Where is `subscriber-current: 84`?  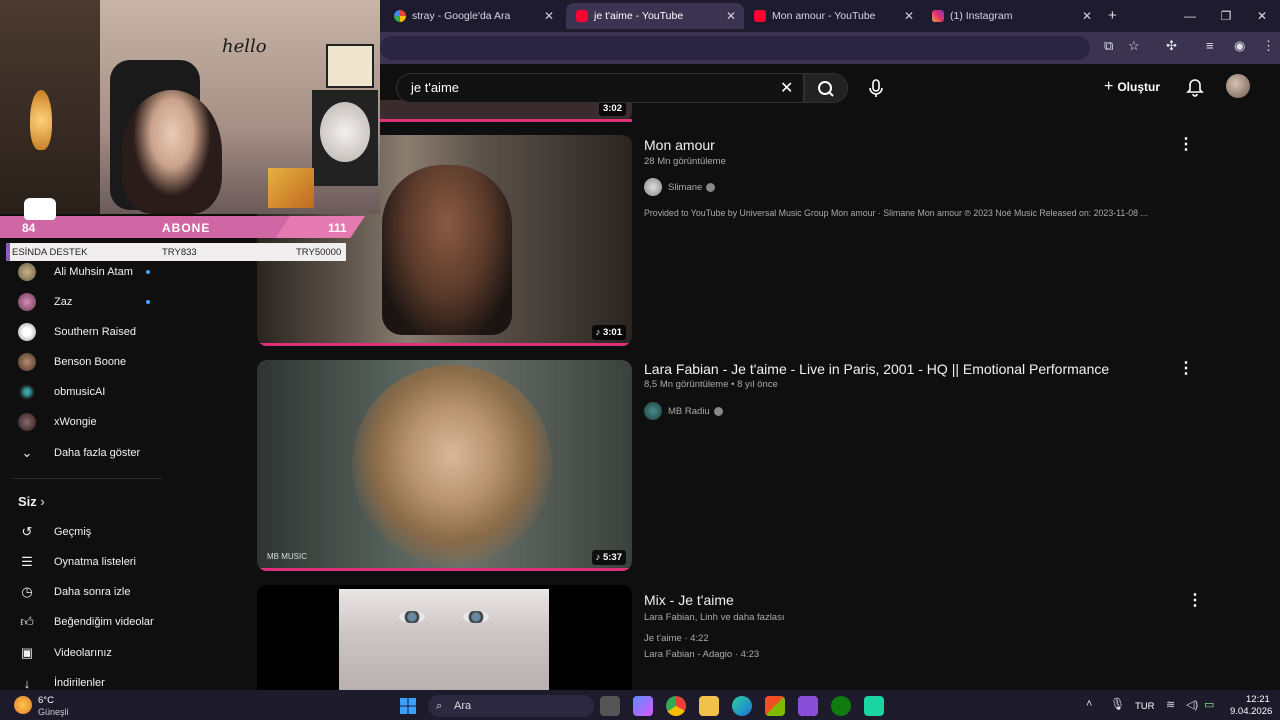
subscriber-current: 84 is located at coordinates (29, 228).